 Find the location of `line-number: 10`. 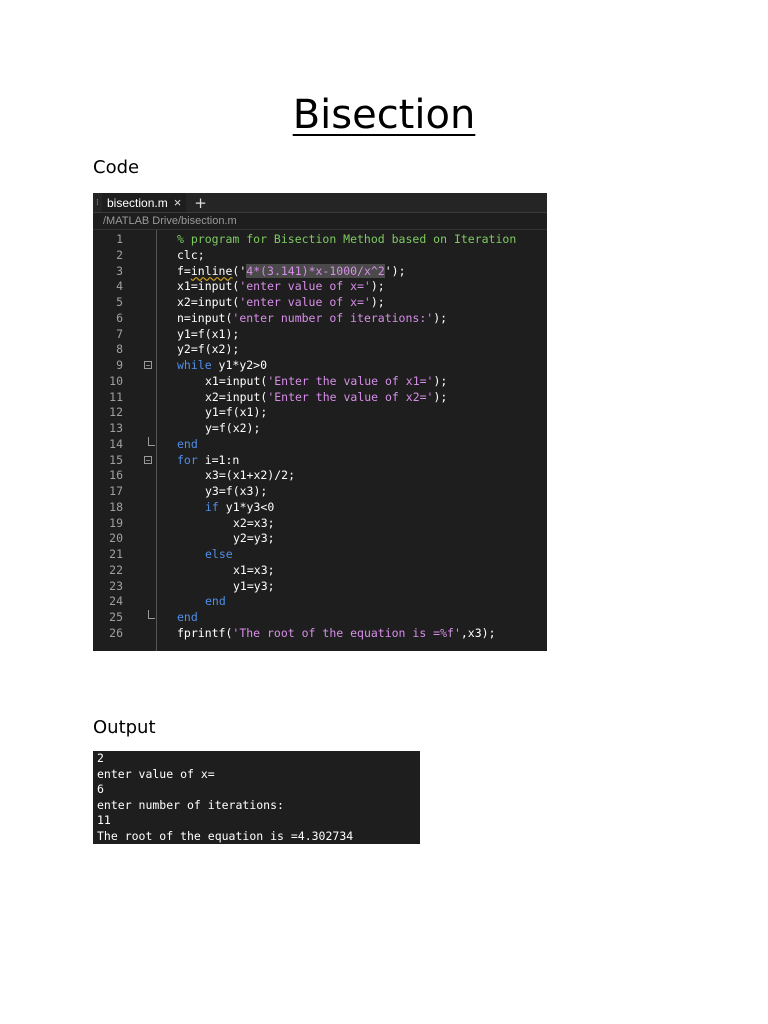

line-number: 10 is located at coordinates (116, 380).